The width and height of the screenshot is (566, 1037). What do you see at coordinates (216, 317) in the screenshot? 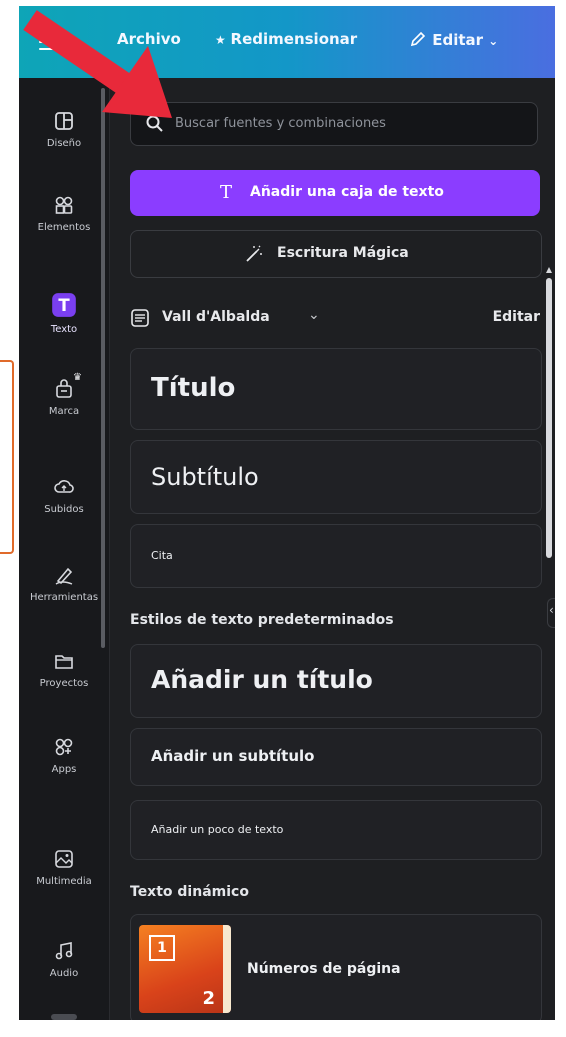
I see `brand-kit-selector: Vall d'Albalda` at bounding box center [216, 317].